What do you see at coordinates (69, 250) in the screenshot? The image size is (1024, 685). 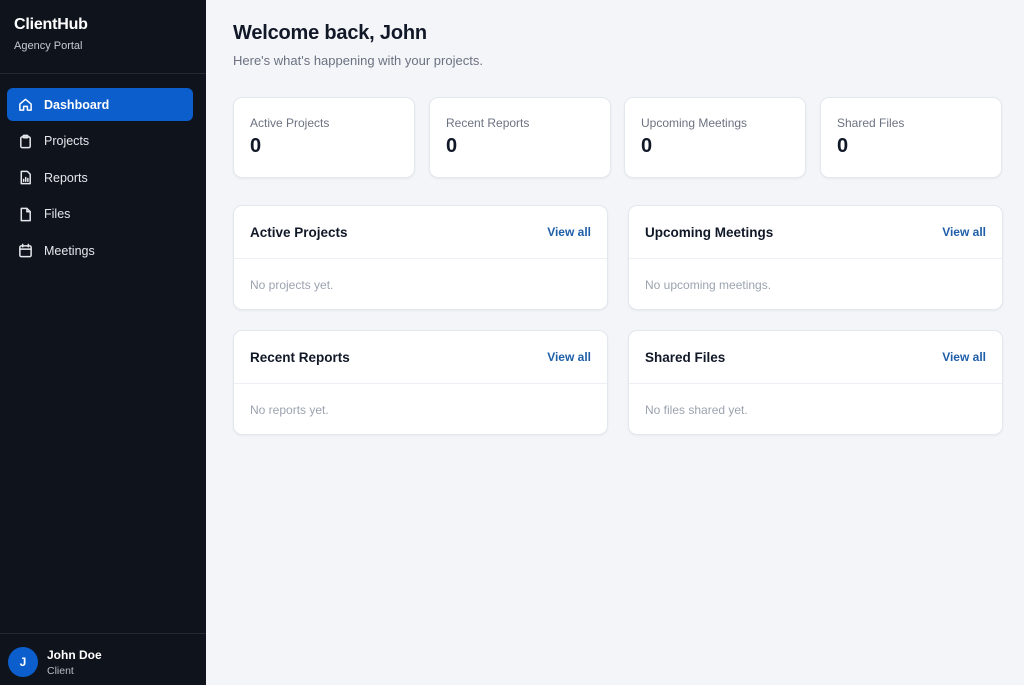 I see `sidebar-item-label: Meetings` at bounding box center [69, 250].